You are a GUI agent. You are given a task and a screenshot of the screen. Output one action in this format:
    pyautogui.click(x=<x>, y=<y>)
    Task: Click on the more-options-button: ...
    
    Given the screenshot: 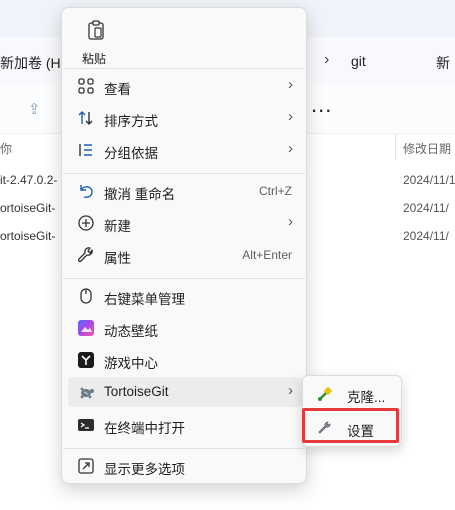 What is the action you would take?
    pyautogui.click(x=321, y=105)
    